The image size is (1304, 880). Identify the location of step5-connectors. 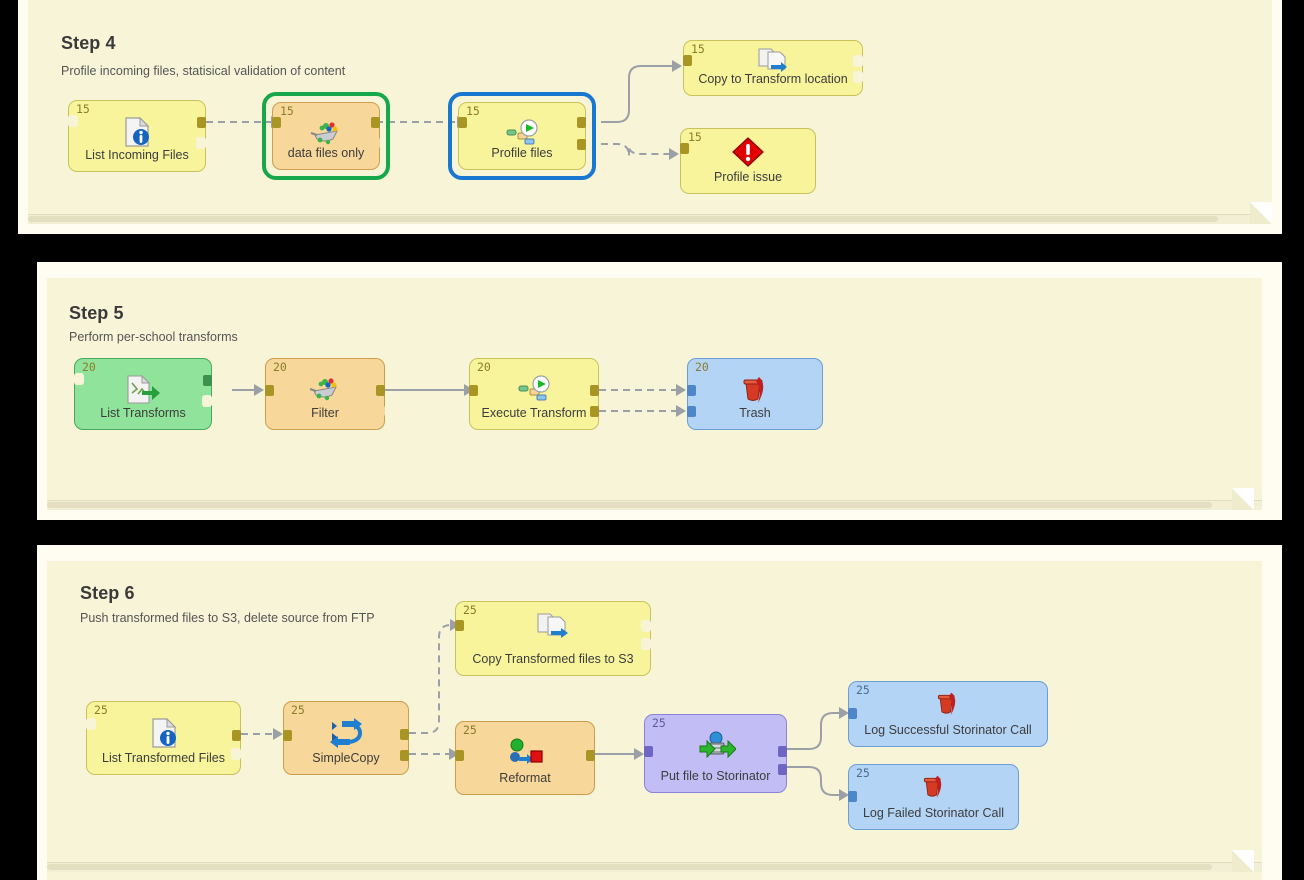
(459, 400).